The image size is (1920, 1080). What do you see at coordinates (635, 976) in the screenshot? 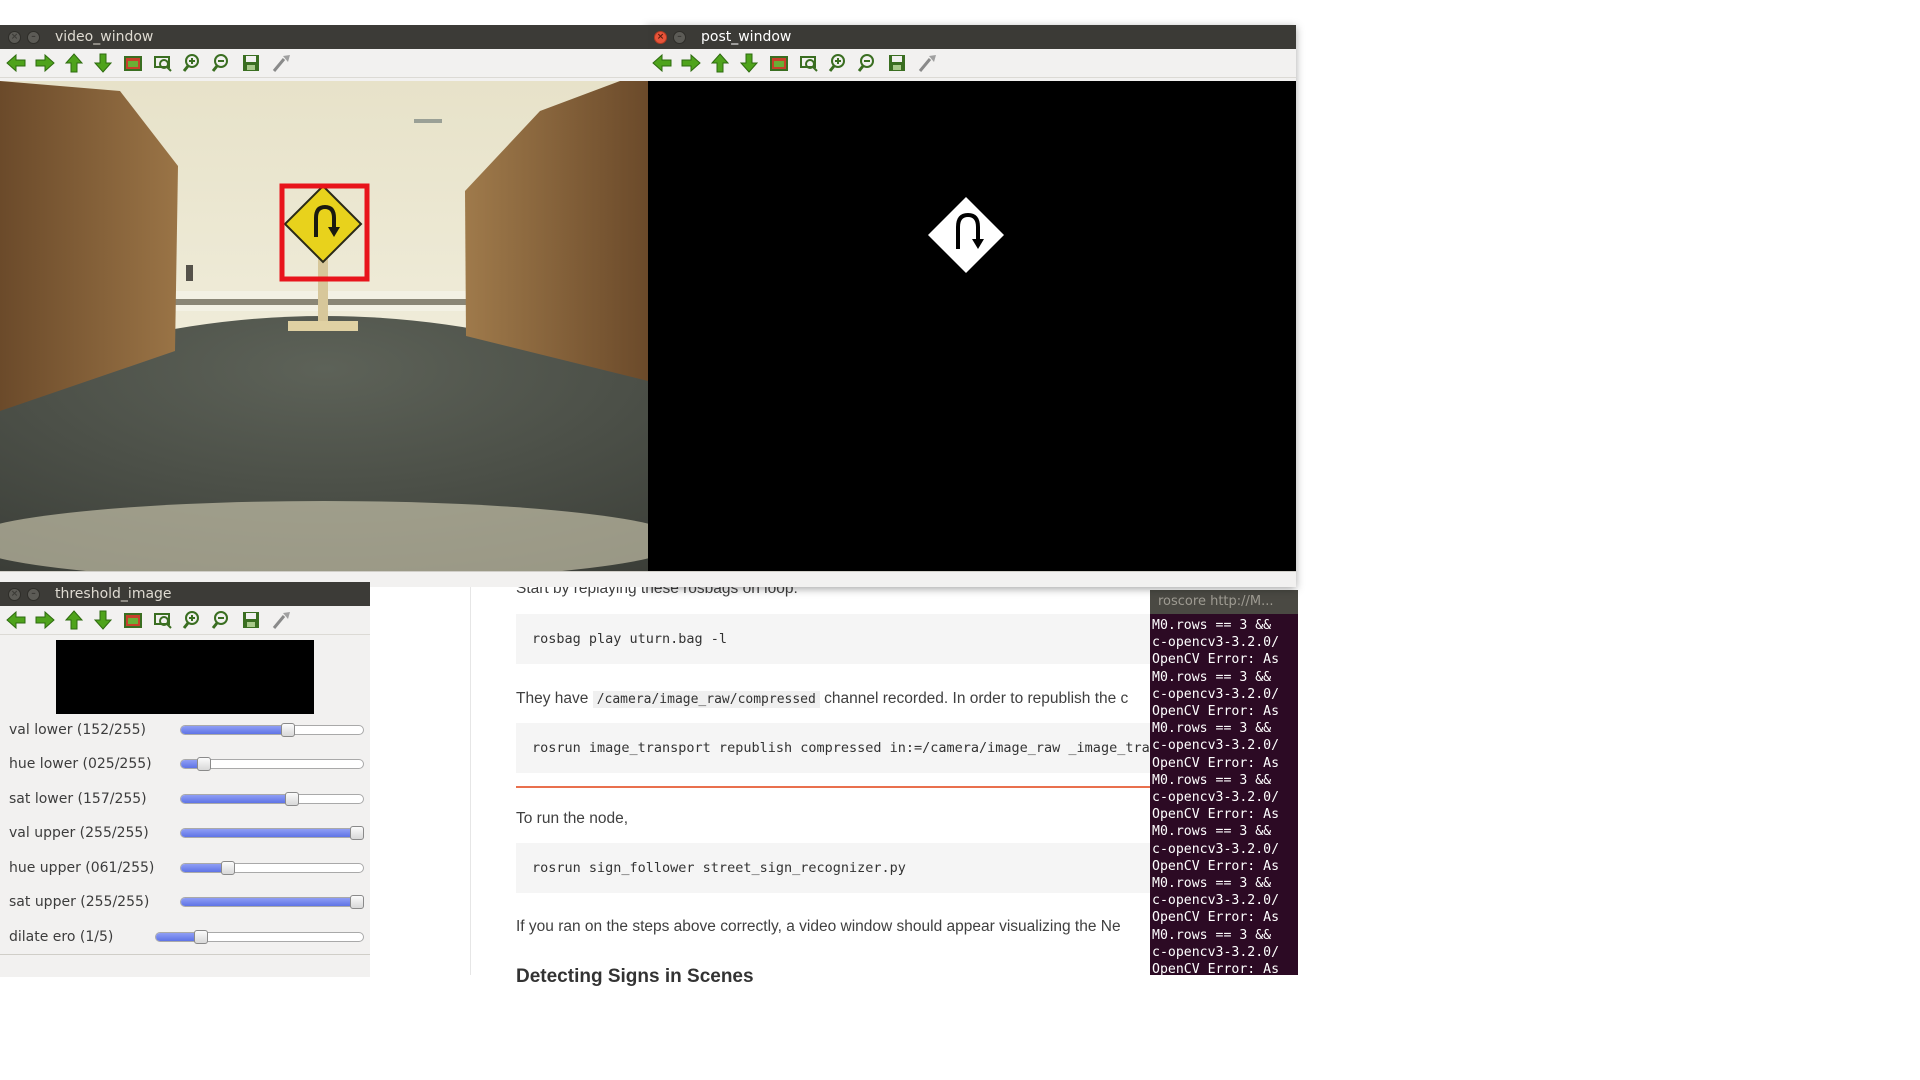
I see `doc-section-heading: Detecting Signs in Scenes` at bounding box center [635, 976].